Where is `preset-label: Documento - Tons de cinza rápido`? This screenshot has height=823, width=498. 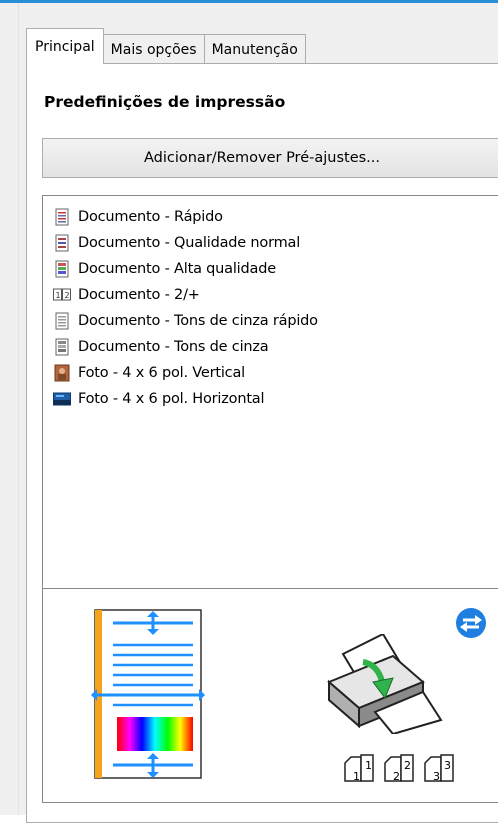 preset-label: Documento - Tons de cinza rápido is located at coordinates (198, 321).